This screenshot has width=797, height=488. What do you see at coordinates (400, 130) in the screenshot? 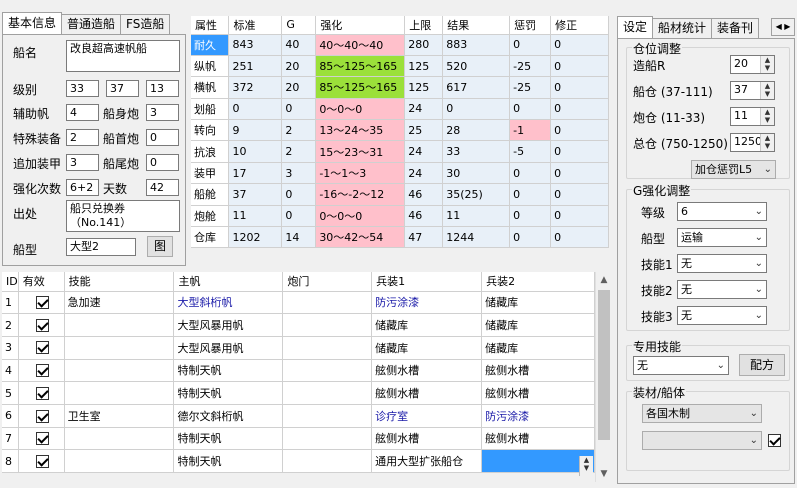
I see `attribute-row: 转向 9 2 13～24～35 25 28 -1 0` at bounding box center [400, 130].